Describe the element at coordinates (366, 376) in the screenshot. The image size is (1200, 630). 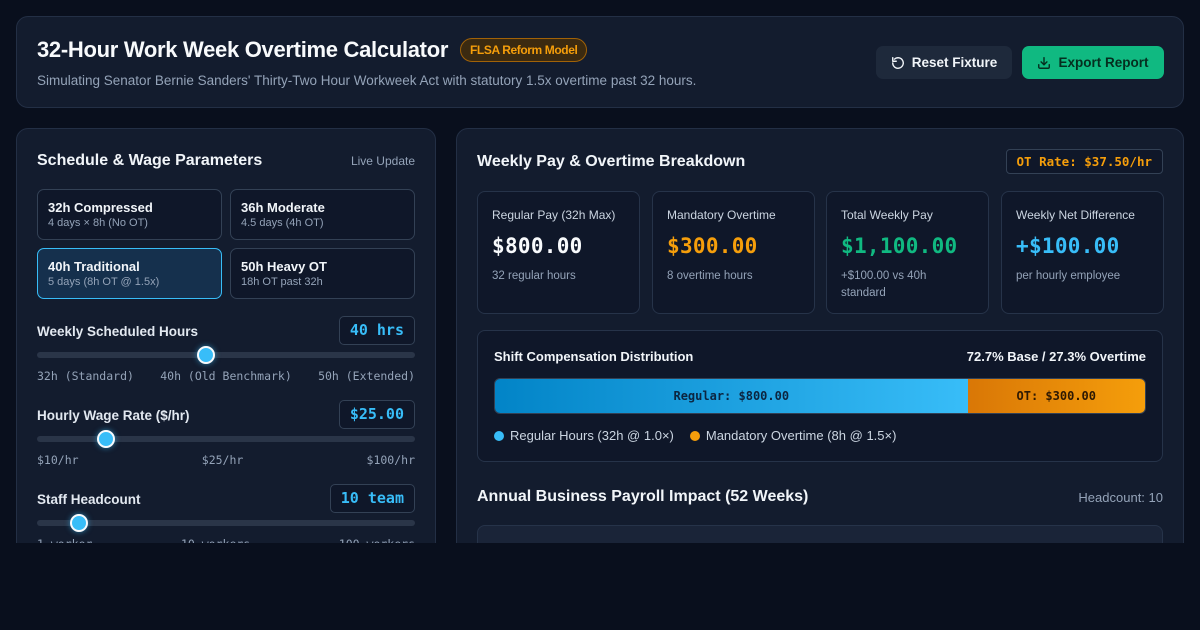
I see `tick-label: 50h (Extended)` at that location.